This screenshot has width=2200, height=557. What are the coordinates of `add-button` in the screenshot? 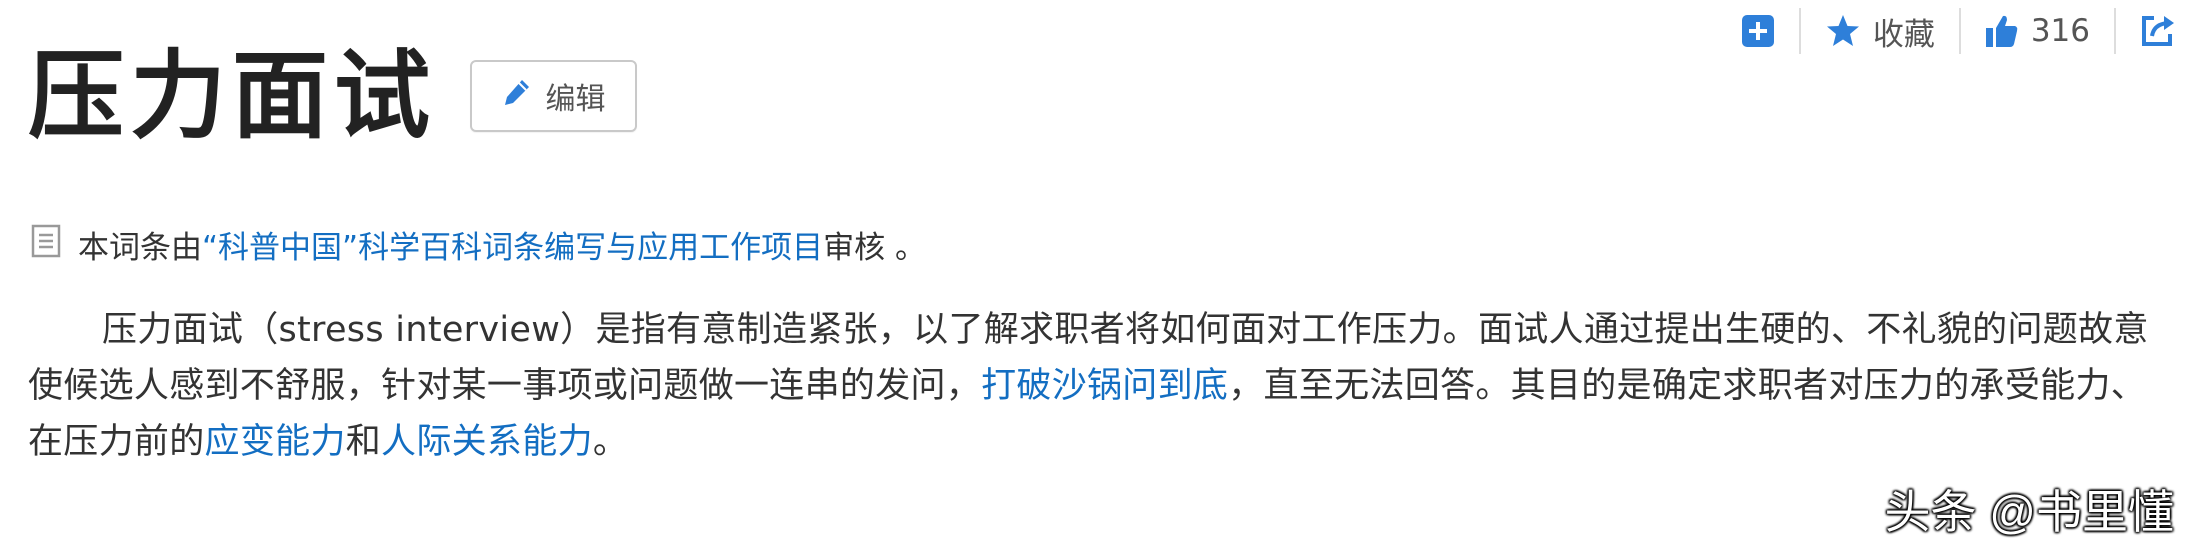 It's located at (1758, 31).